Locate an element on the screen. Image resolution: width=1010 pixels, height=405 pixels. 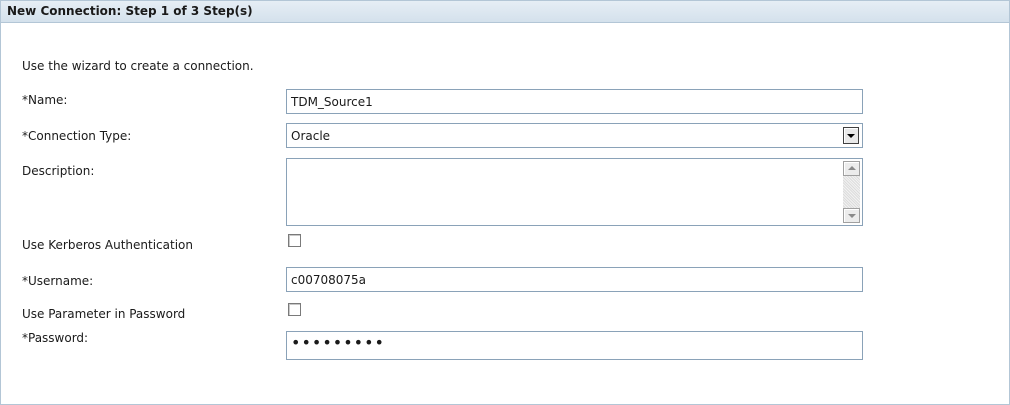
password-label: *Password: is located at coordinates (55, 338).